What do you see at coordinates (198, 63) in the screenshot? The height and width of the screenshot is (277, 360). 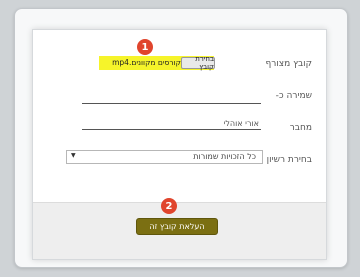 I see `choose-file-button: בחירת קובץ` at bounding box center [198, 63].